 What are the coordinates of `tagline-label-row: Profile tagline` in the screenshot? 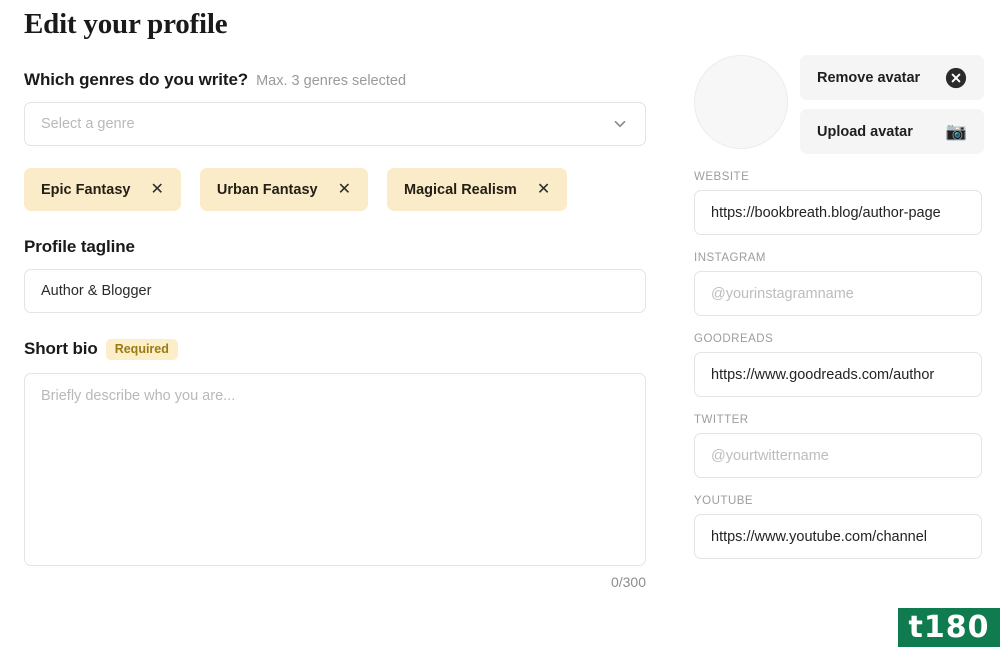 It's located at (335, 247).